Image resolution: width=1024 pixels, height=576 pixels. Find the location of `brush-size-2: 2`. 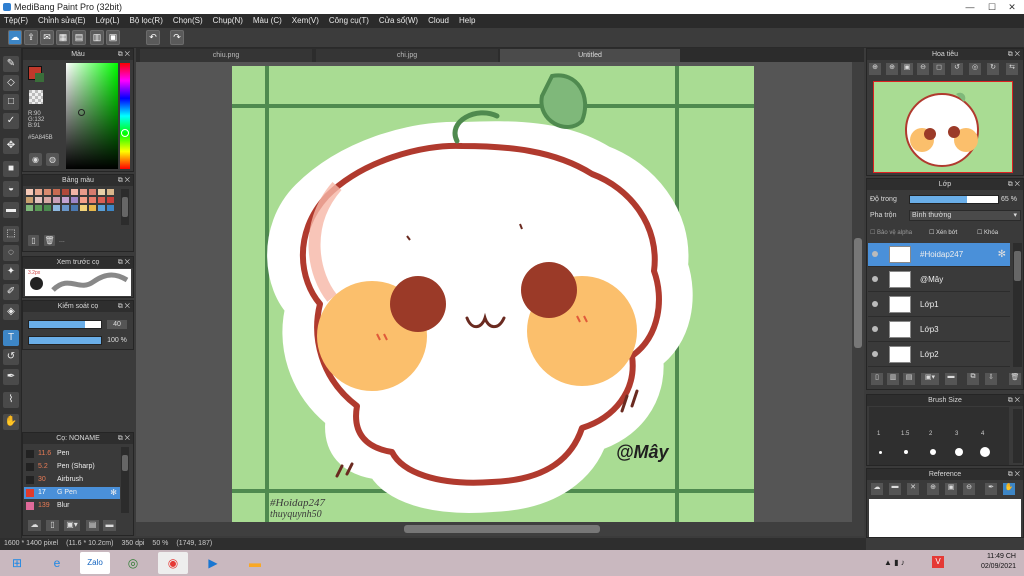

brush-size-2: 2 is located at coordinates (930, 434).